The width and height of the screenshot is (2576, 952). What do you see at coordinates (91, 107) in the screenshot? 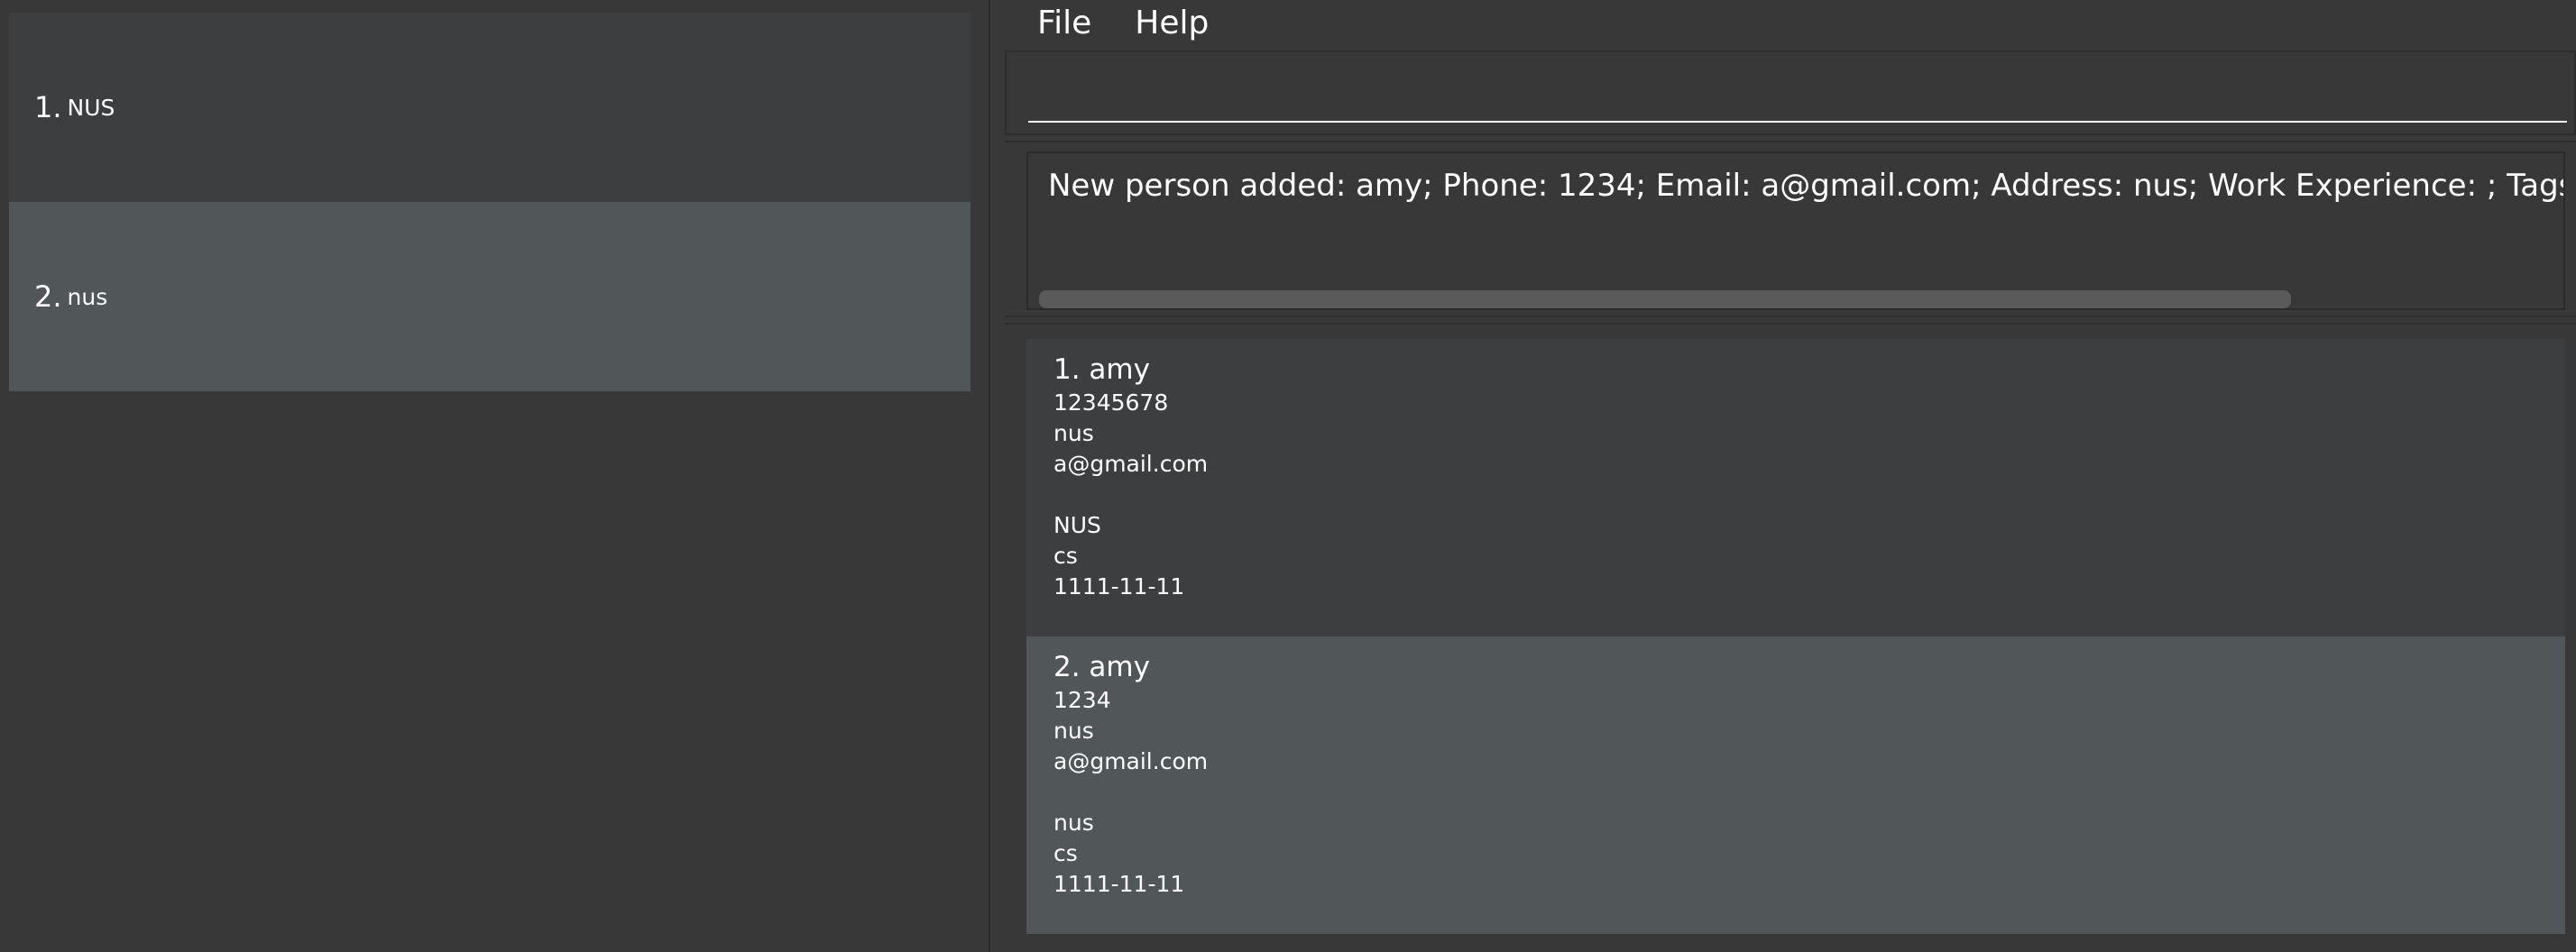
I see `university-name: NUS` at bounding box center [91, 107].